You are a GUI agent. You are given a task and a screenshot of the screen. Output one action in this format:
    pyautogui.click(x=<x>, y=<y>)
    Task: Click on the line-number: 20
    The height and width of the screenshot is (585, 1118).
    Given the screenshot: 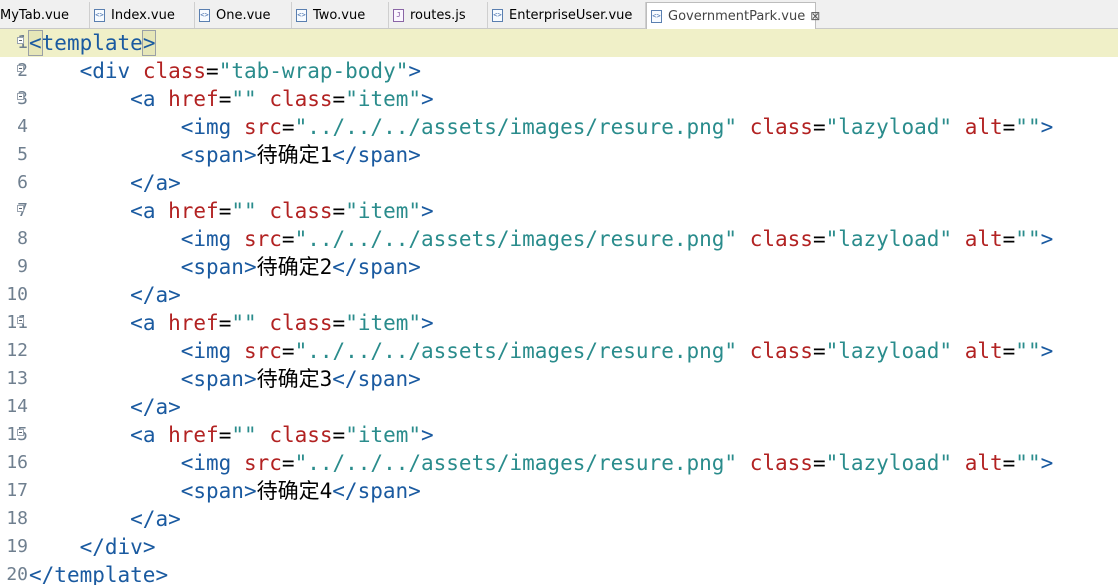 What is the action you would take?
    pyautogui.click(x=17, y=574)
    